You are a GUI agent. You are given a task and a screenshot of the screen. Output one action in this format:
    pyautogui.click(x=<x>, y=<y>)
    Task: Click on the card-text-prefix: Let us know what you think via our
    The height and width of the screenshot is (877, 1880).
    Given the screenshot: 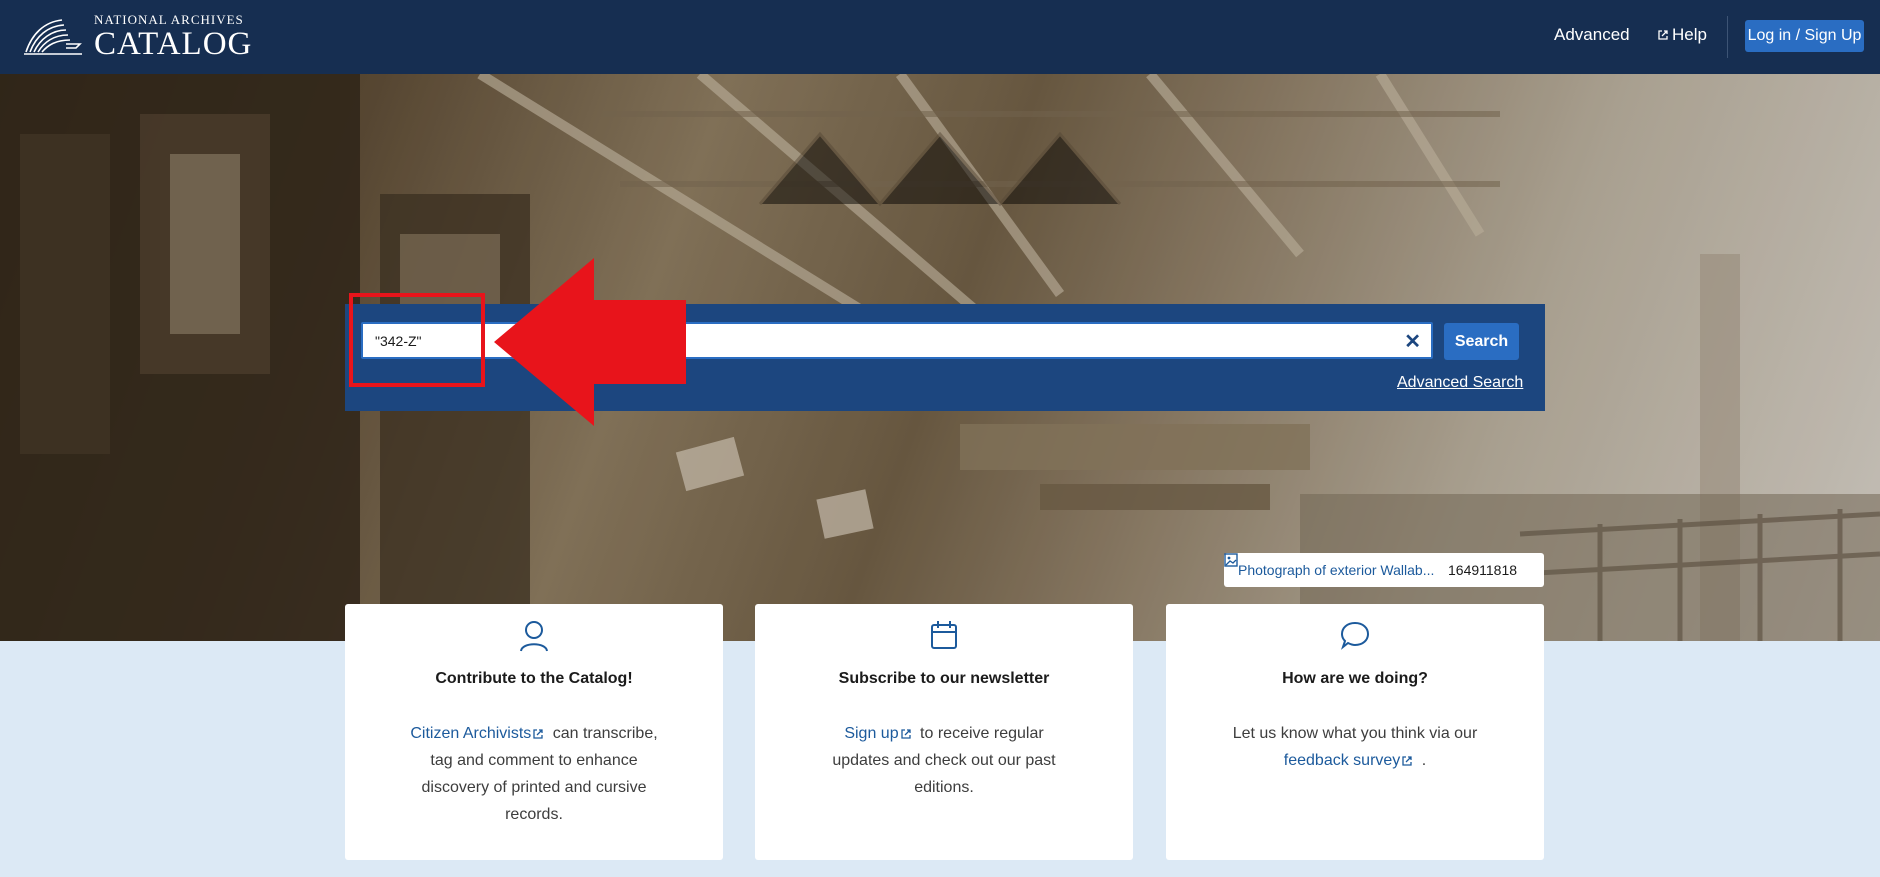 What is the action you would take?
    pyautogui.click(x=1355, y=733)
    